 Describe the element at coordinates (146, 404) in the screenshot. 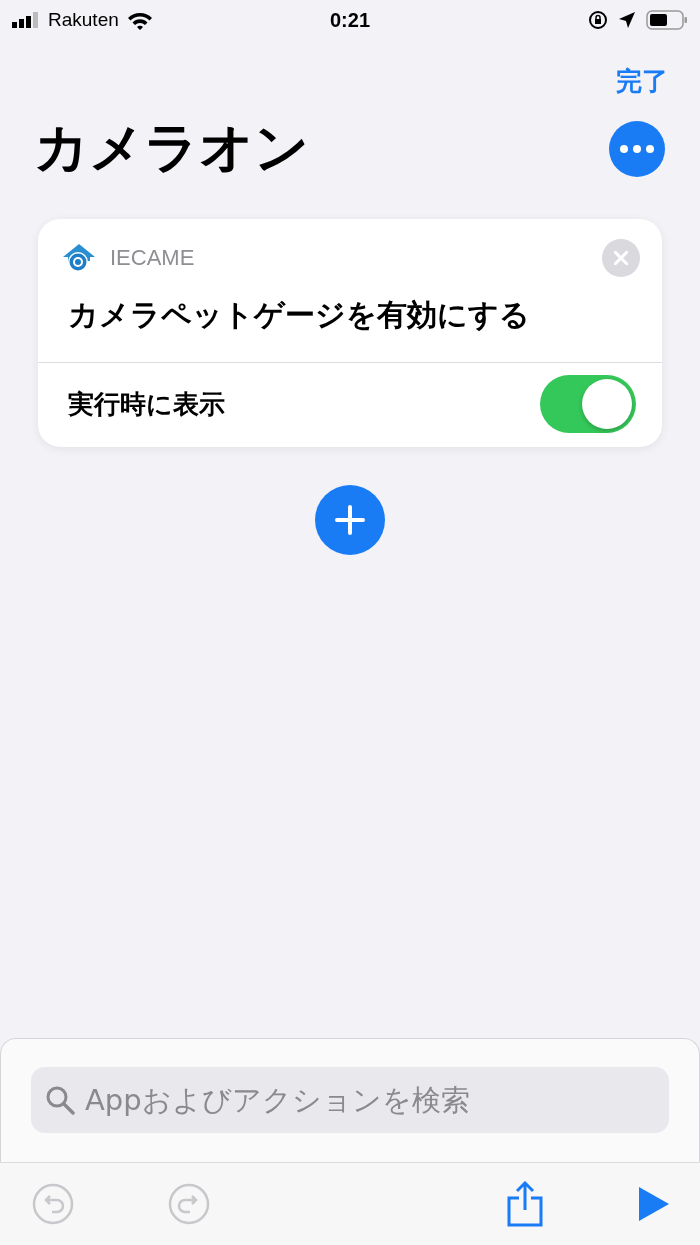

I see `option-label: 実行時に表示` at that location.